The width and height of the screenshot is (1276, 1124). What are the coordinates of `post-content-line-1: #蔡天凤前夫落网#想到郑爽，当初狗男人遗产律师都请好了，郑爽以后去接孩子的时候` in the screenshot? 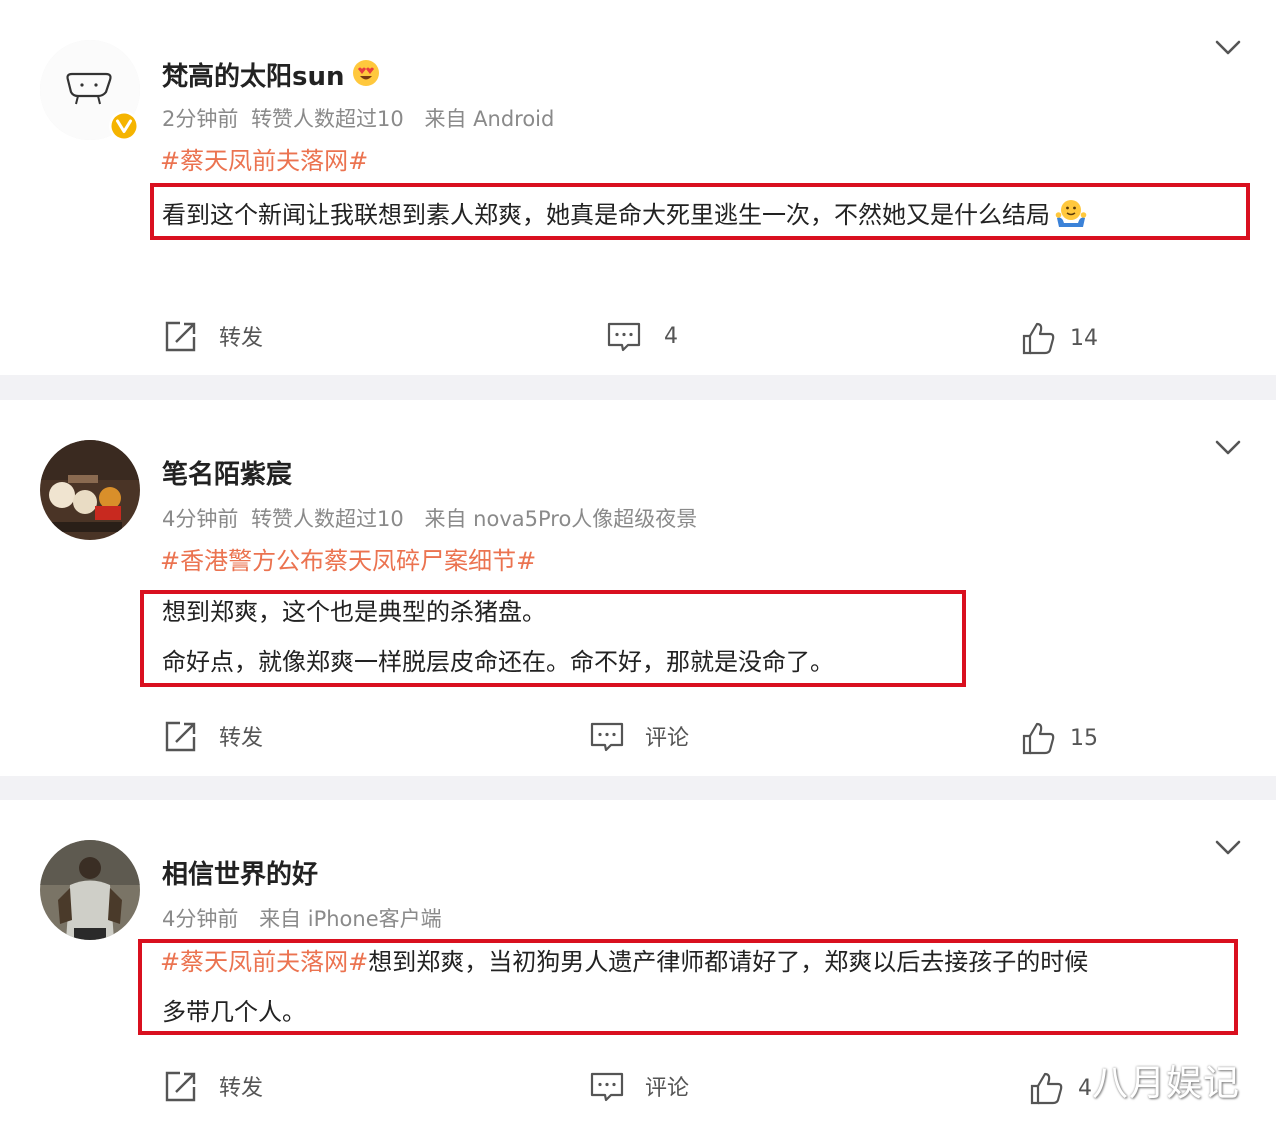 It's located at (624, 962).